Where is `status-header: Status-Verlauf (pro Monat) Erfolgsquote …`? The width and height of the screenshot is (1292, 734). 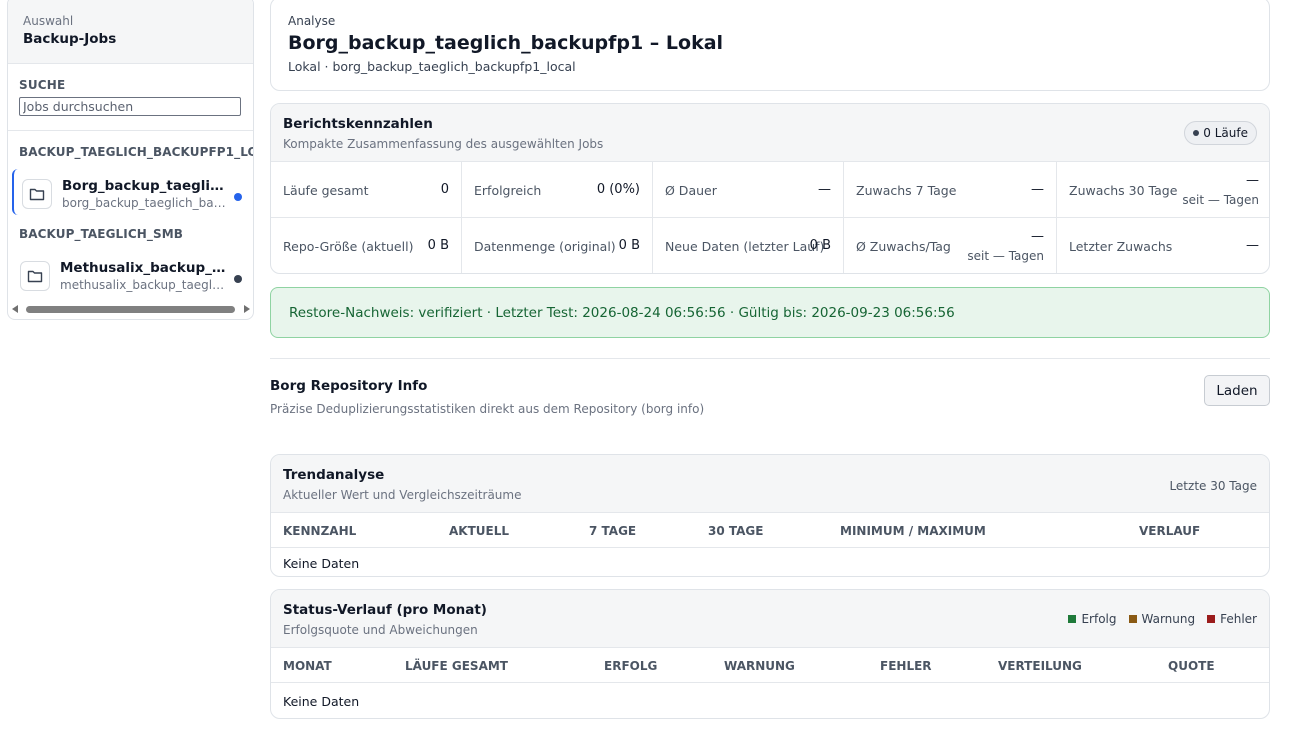 status-header: Status-Verlauf (pro Monat) Erfolgsquote … is located at coordinates (770, 619).